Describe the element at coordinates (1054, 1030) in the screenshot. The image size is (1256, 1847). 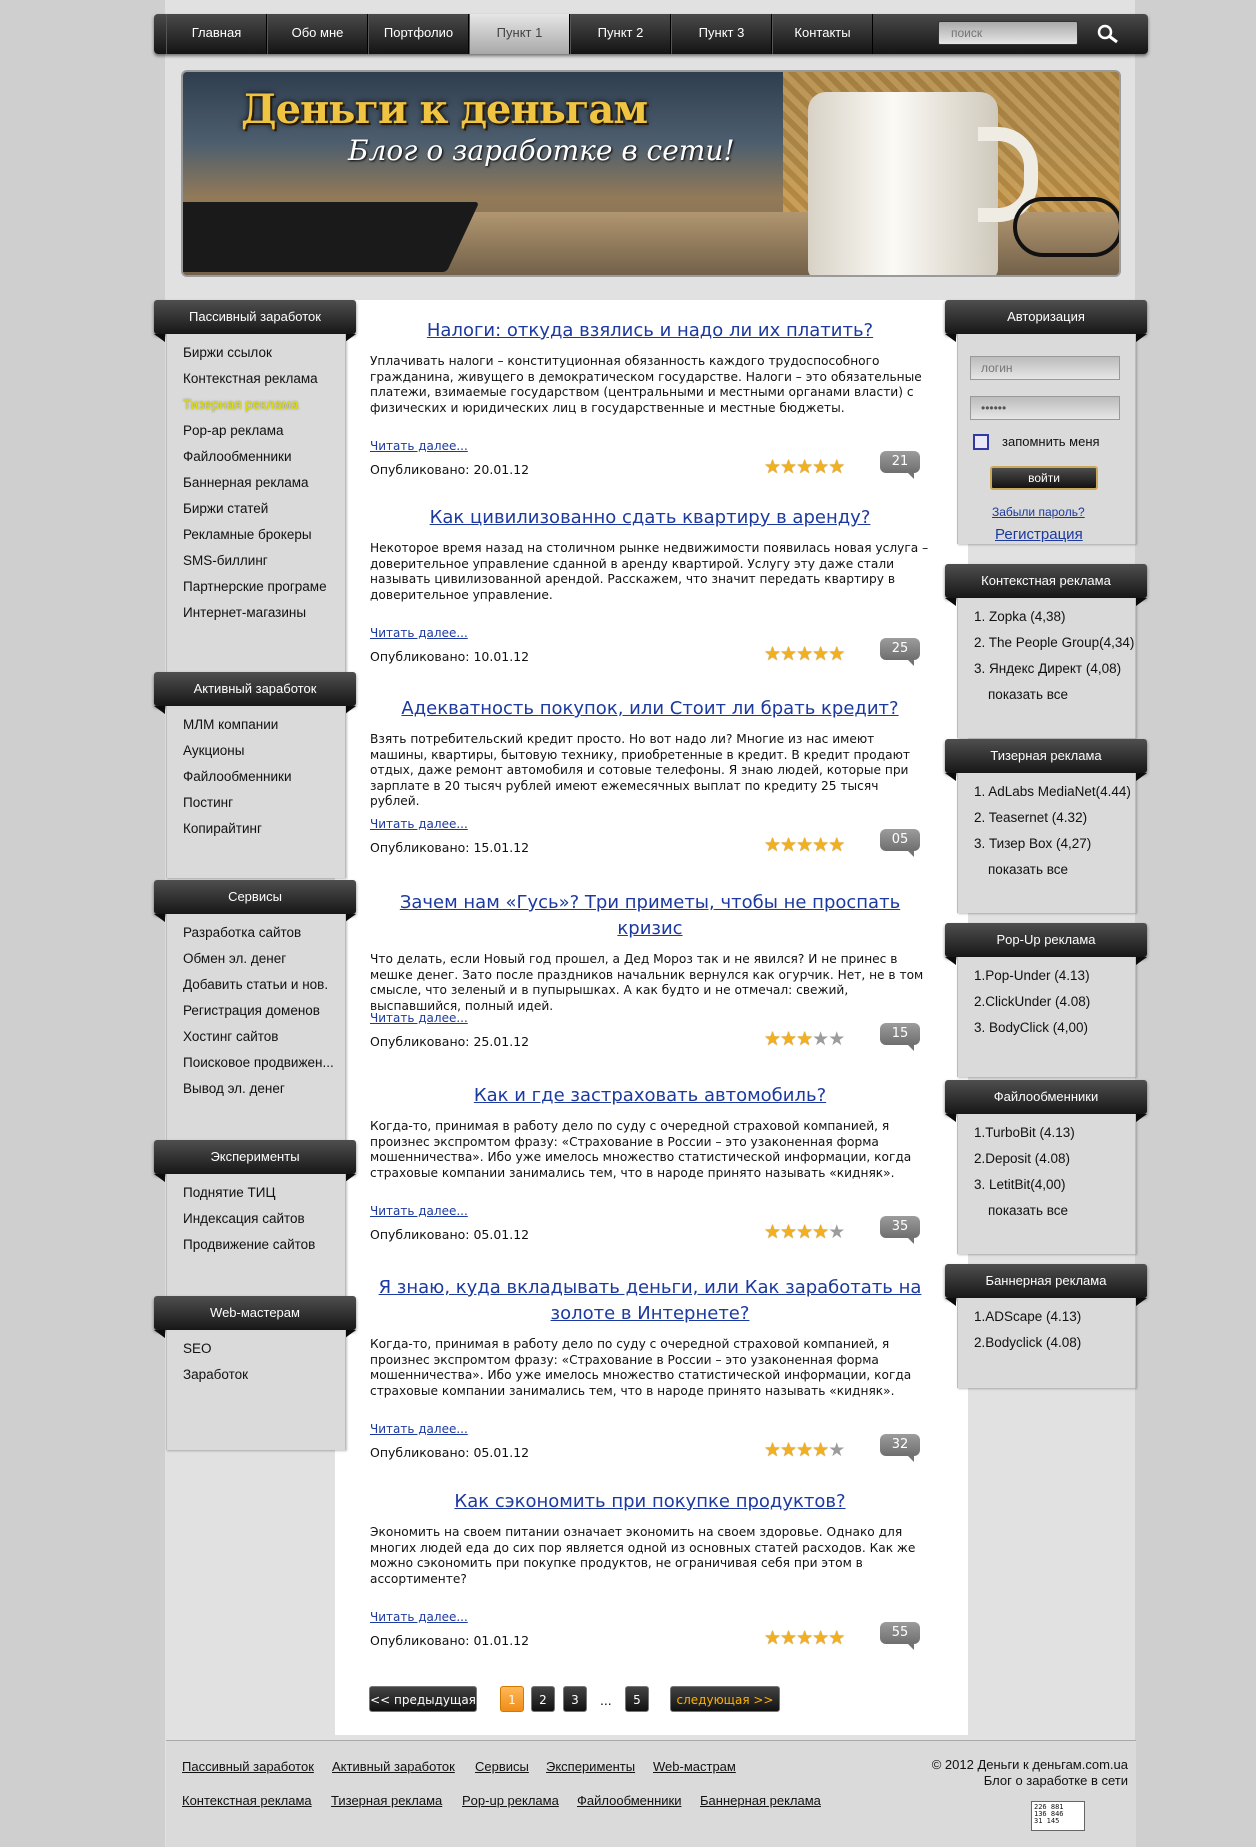
I see `rating-item: 3. BodyClick (4,00)` at that location.